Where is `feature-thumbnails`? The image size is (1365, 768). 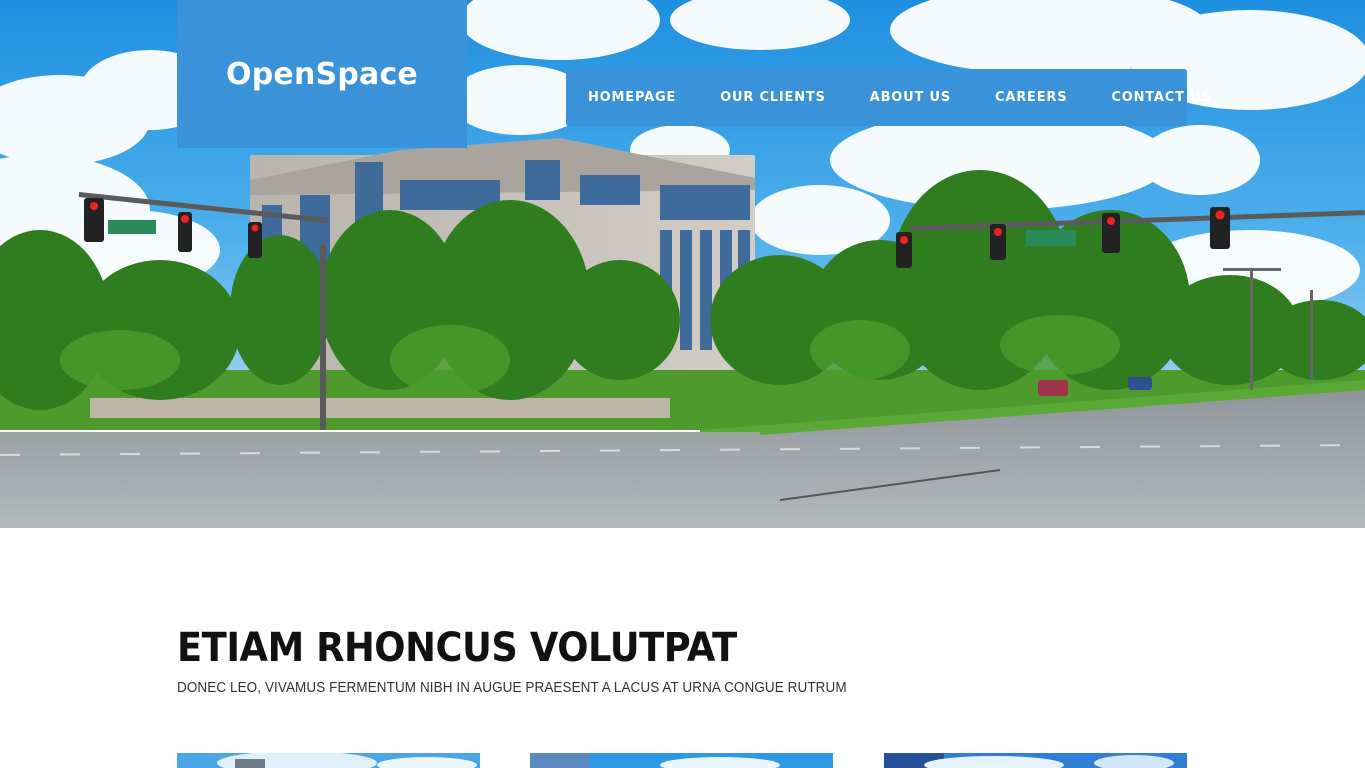 feature-thumbnails is located at coordinates (682, 760).